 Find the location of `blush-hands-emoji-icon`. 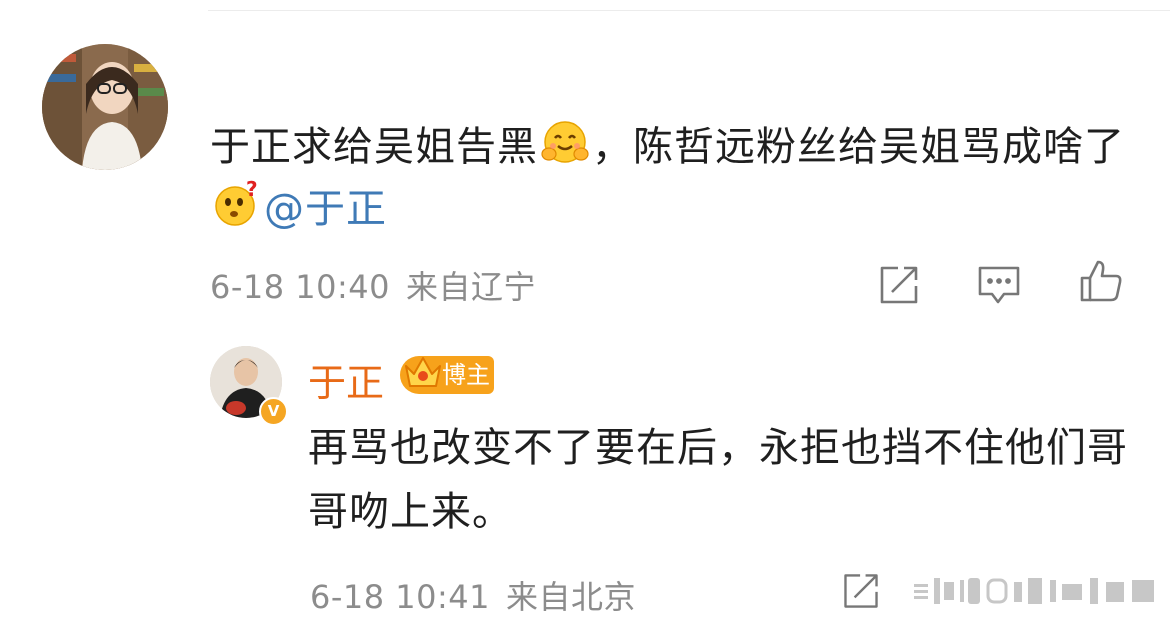

blush-hands-emoji-icon is located at coordinates (565, 143).